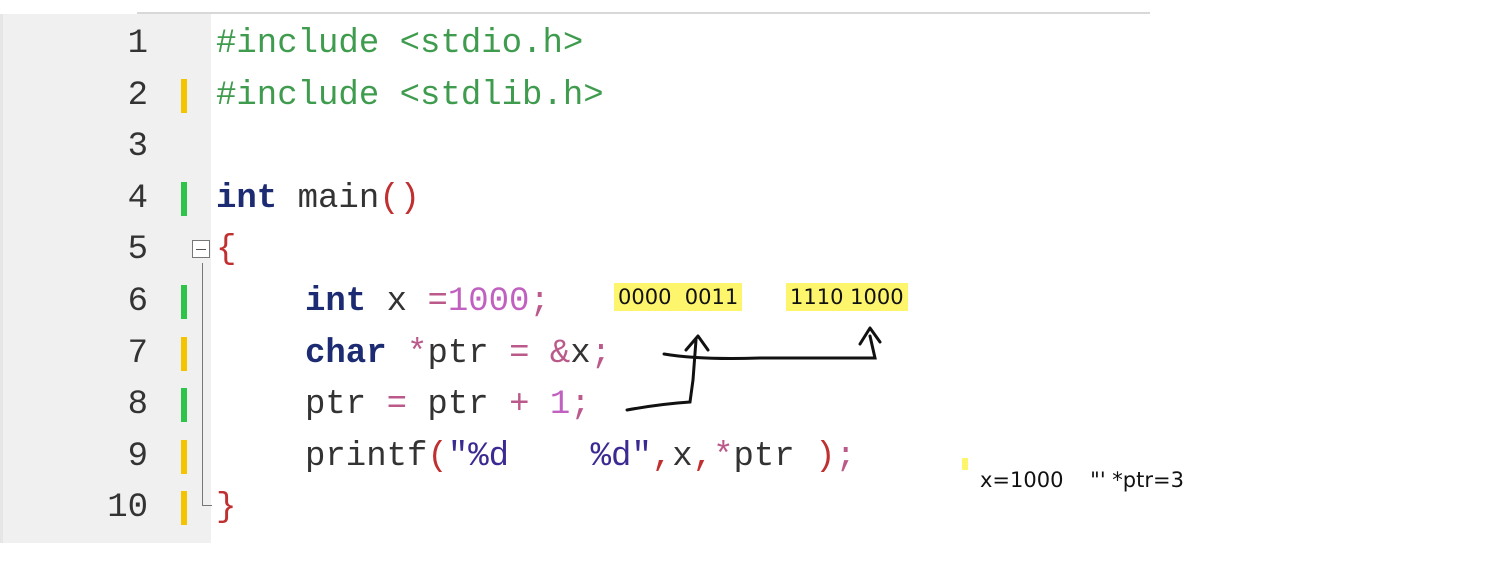 The height and width of the screenshot is (568, 1512). What do you see at coordinates (965, 464) in the screenshot?
I see `highlight-mark` at bounding box center [965, 464].